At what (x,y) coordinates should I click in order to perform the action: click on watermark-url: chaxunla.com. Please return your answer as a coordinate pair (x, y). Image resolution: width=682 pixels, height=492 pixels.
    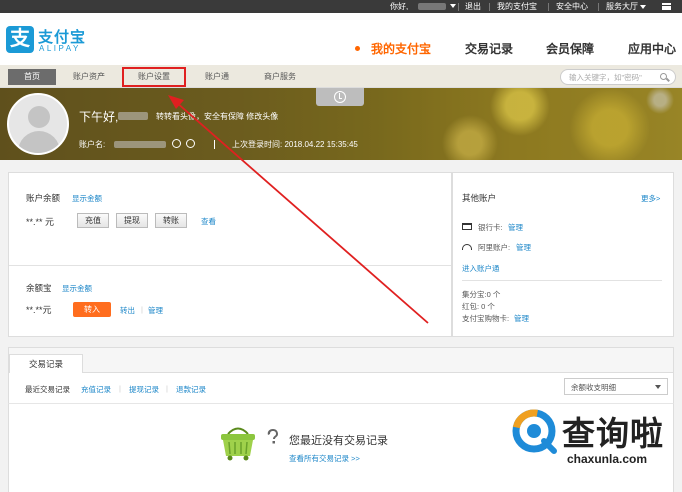
    Looking at the image, I should click on (607, 459).